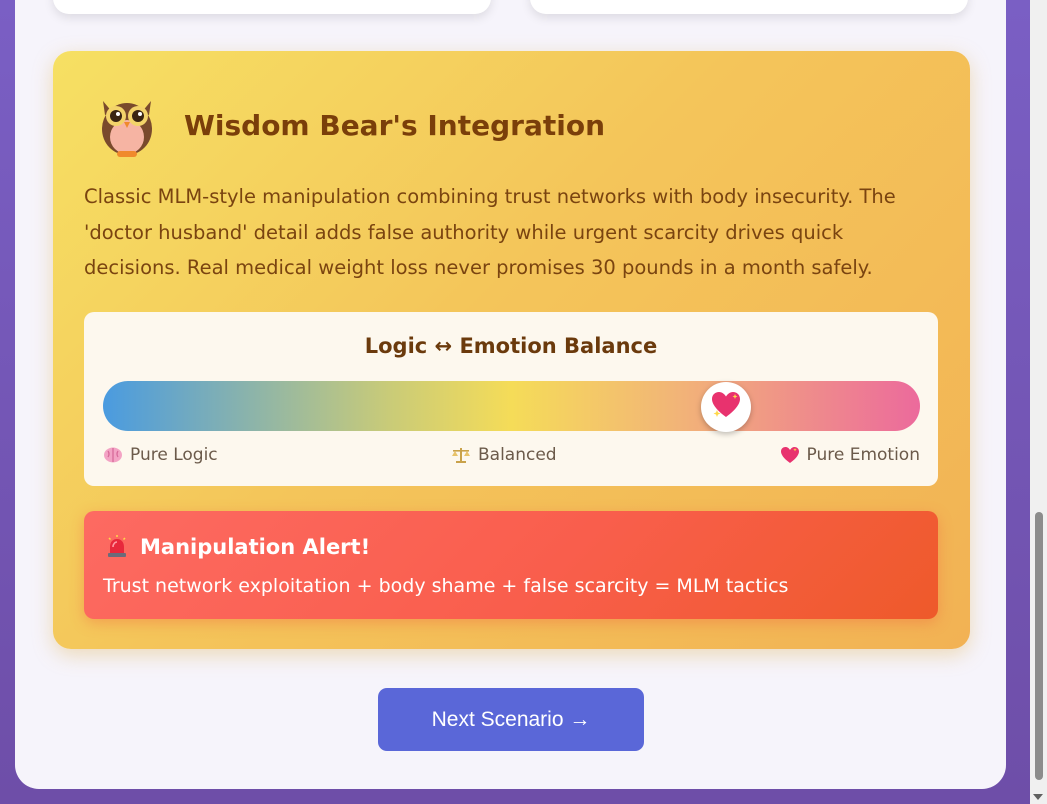 The height and width of the screenshot is (804, 1047). Describe the element at coordinates (1038, 402) in the screenshot. I see `vertical-scrollbar` at that location.